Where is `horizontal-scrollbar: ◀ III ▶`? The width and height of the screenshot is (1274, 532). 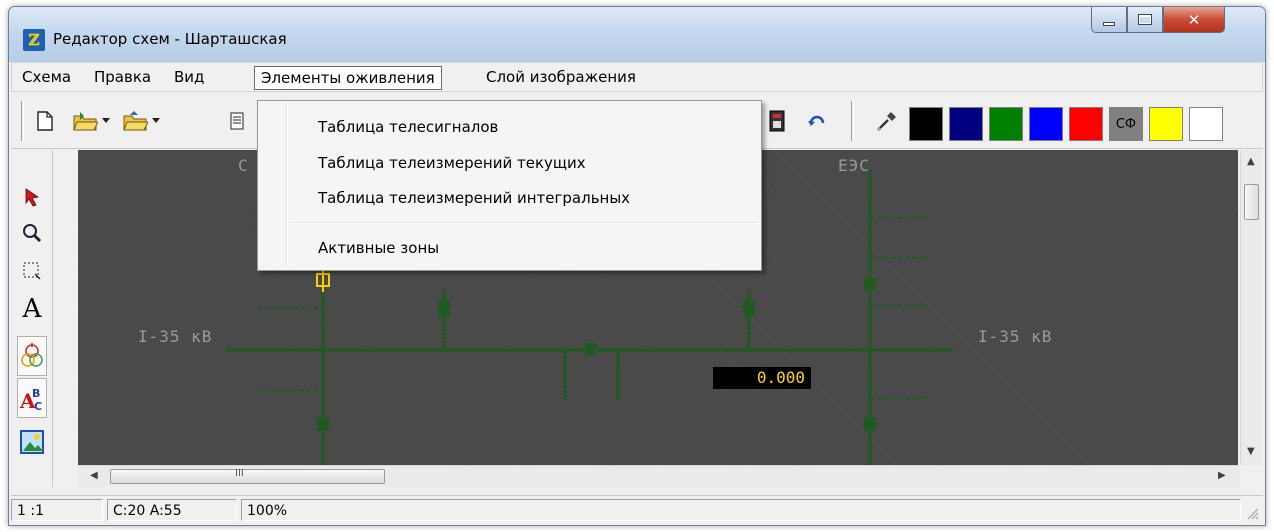 horizontal-scrollbar: ◀ III ▶ is located at coordinates (659, 476).